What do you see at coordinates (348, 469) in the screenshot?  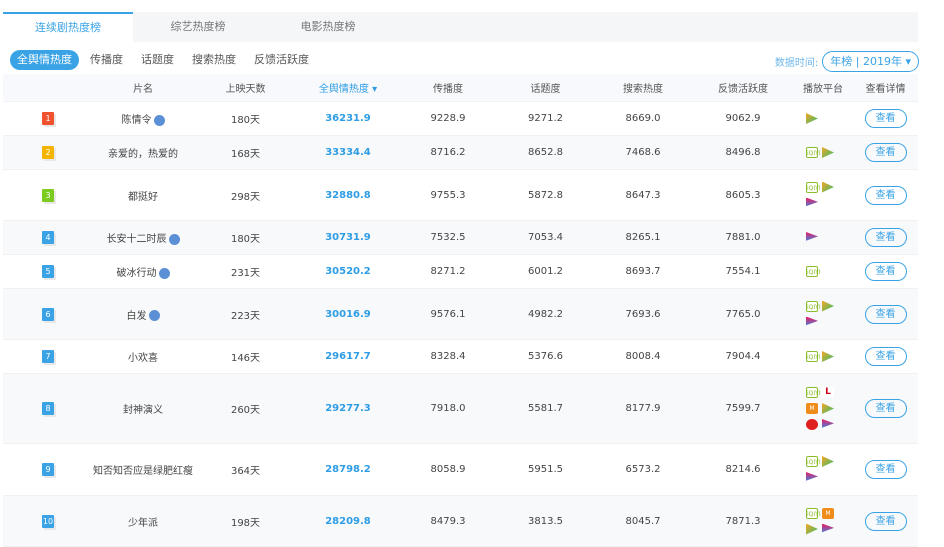 I see `heat-value: 28798.2` at bounding box center [348, 469].